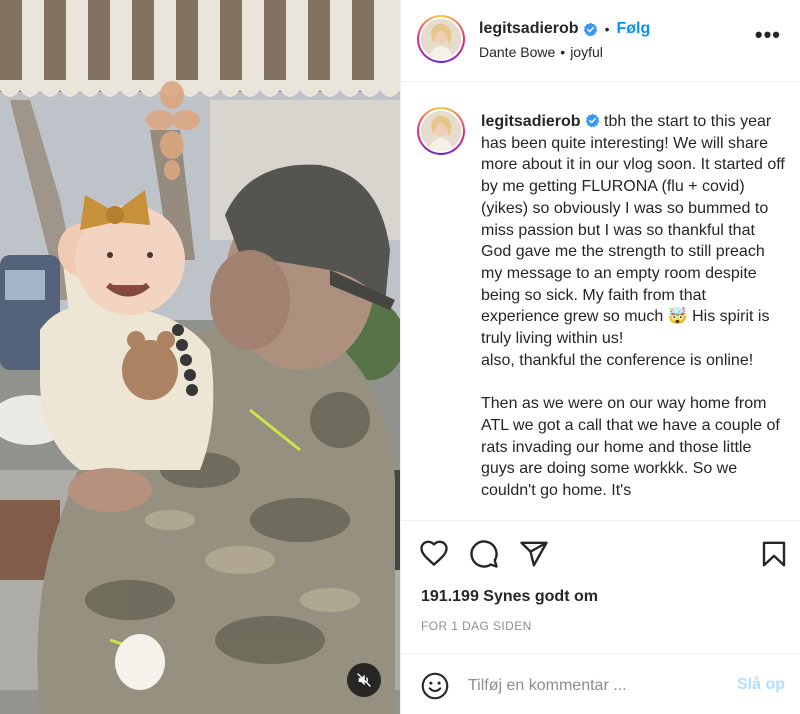  I want to click on caption-username: legitsadierob, so click(531, 121).